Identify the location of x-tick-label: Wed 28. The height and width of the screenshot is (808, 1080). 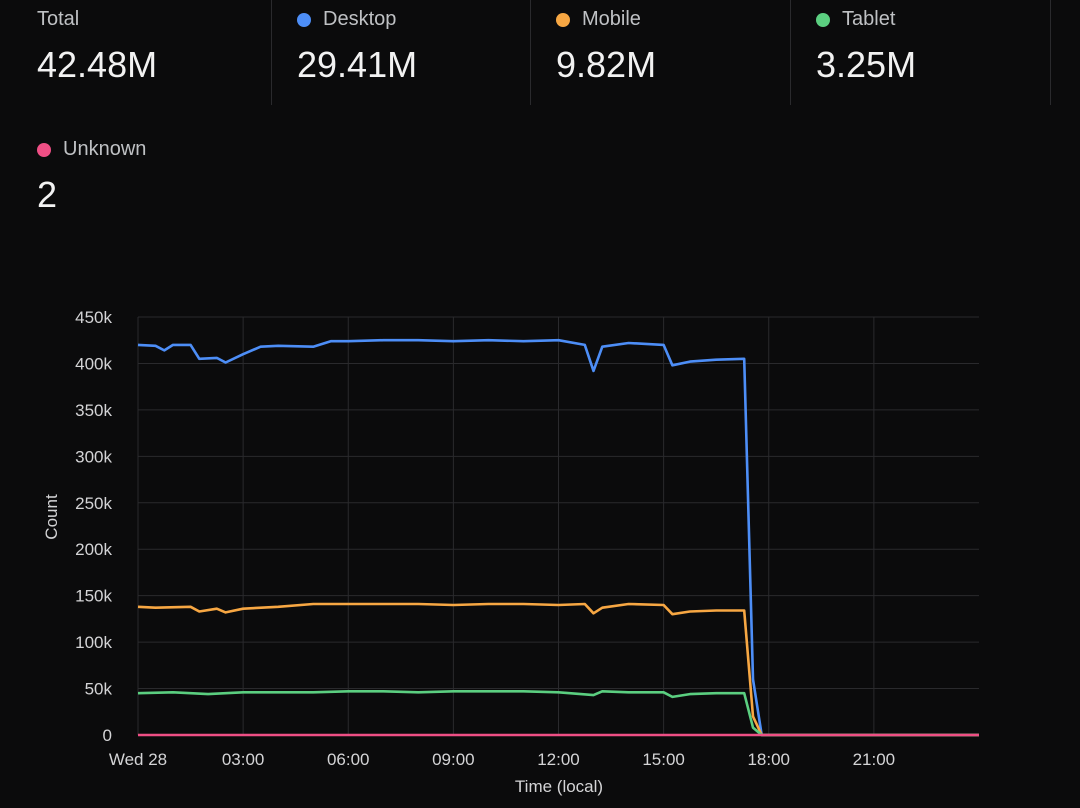
(138, 759).